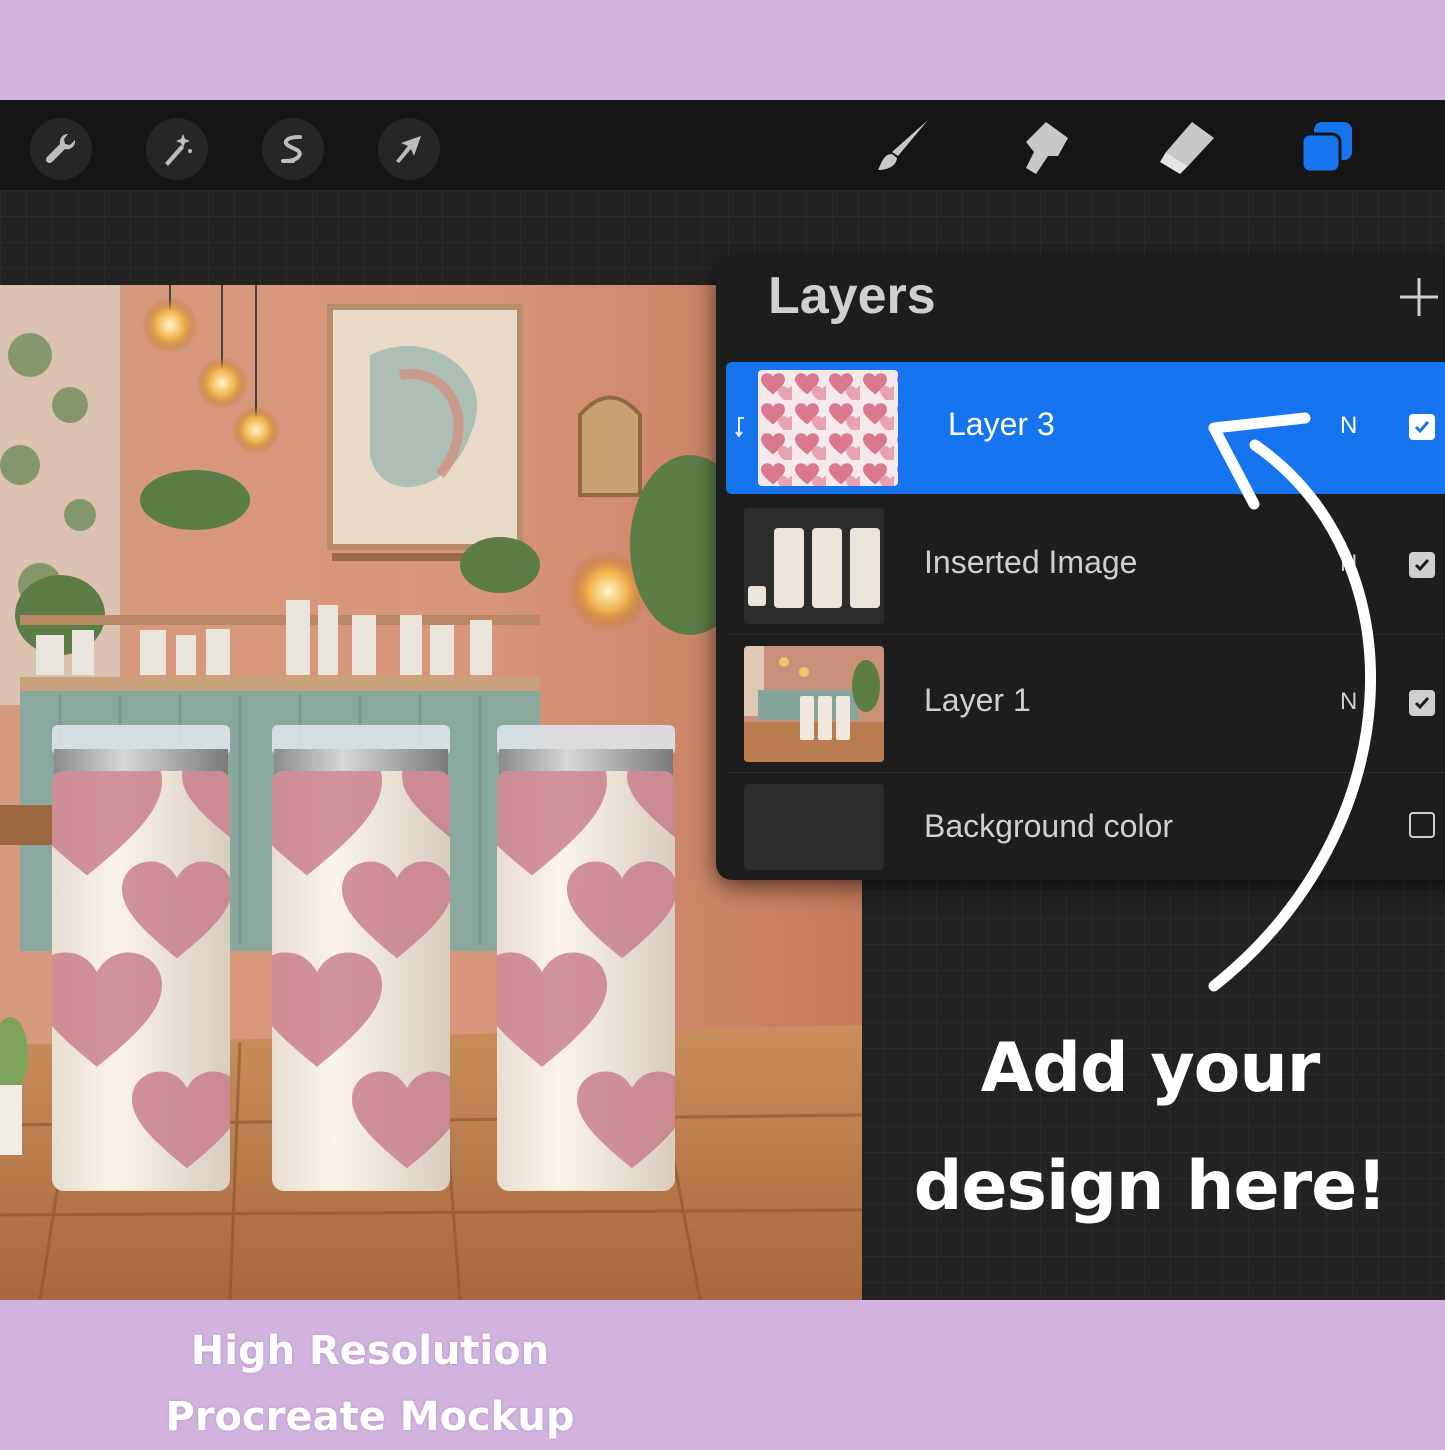 Image resolution: width=1445 pixels, height=1450 pixels. Describe the element at coordinates (370, 1384) in the screenshot. I see `footer-caption: High Resolution Procreate Mockup` at that location.